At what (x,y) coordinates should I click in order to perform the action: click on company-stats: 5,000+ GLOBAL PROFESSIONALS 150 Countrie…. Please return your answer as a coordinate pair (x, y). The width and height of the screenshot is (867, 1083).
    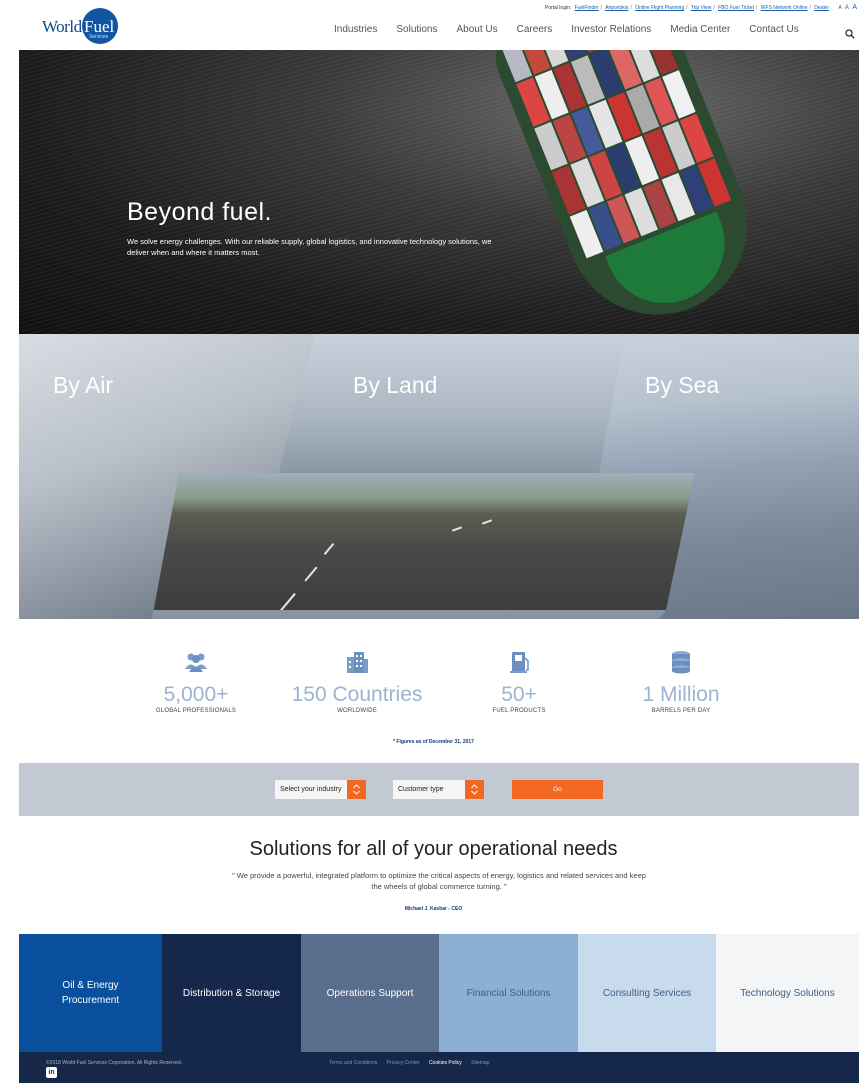
    Looking at the image, I should click on (433, 690).